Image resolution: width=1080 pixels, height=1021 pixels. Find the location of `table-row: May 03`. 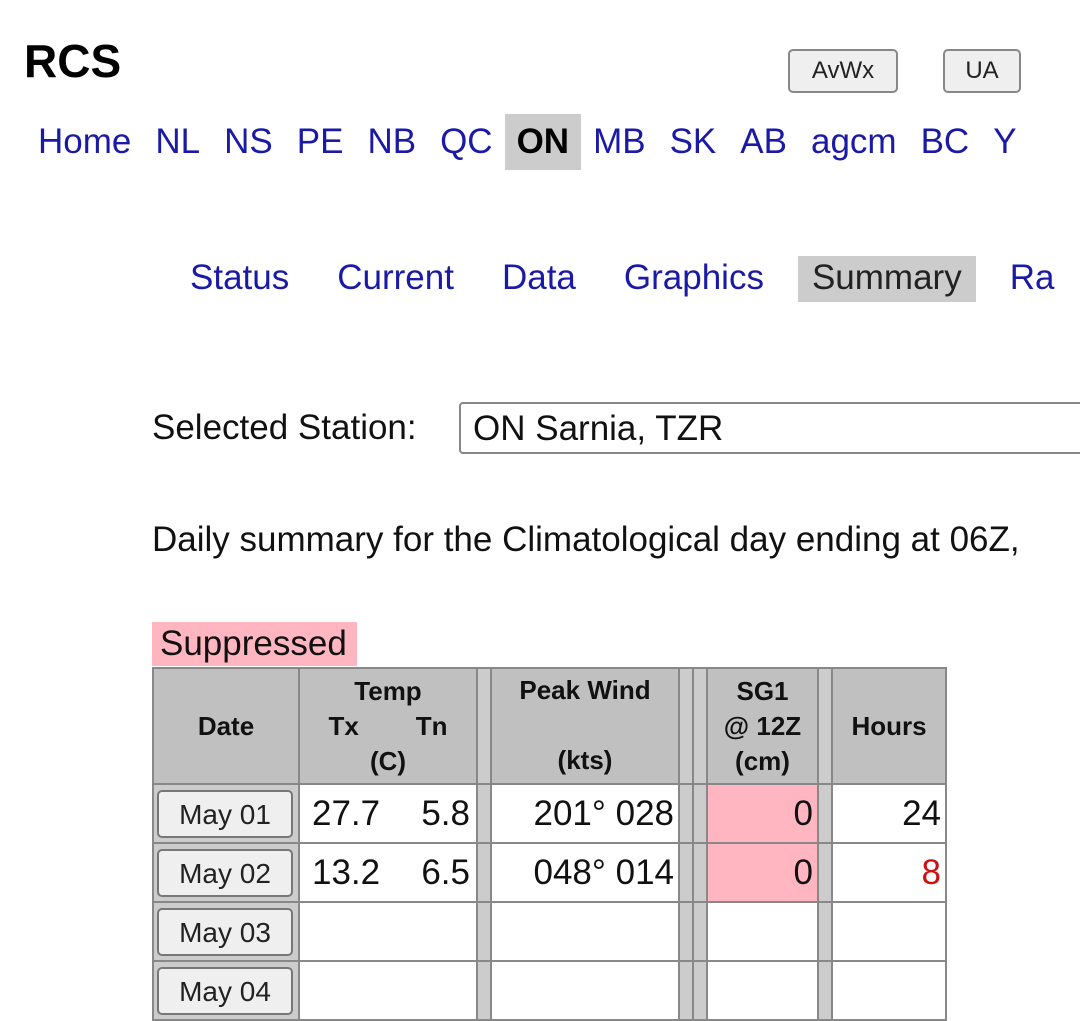

table-row: May 03 is located at coordinates (549, 931).